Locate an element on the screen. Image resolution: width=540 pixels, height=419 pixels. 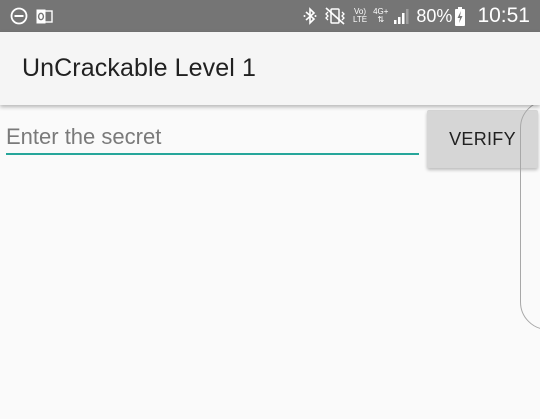
battery-charging-icon is located at coordinates (460, 16).